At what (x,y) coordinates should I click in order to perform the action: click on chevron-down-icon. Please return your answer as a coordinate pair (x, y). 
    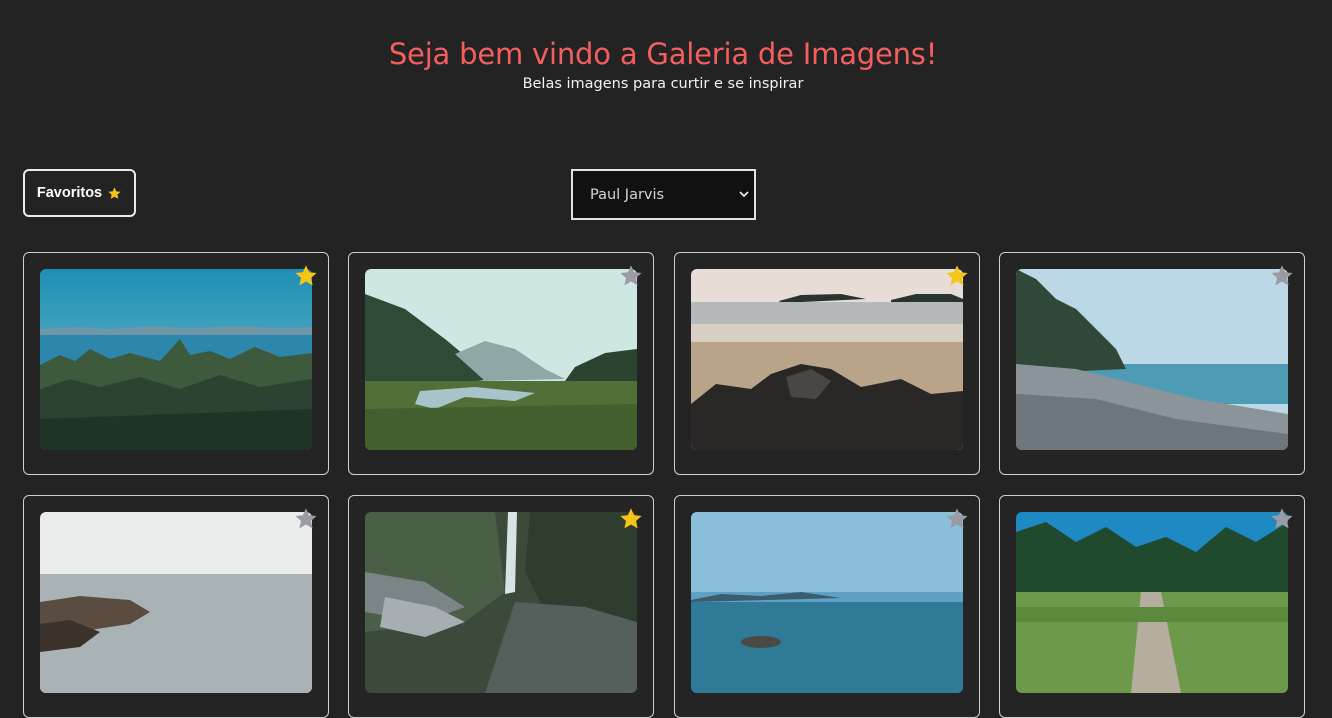
    Looking at the image, I should click on (744, 194).